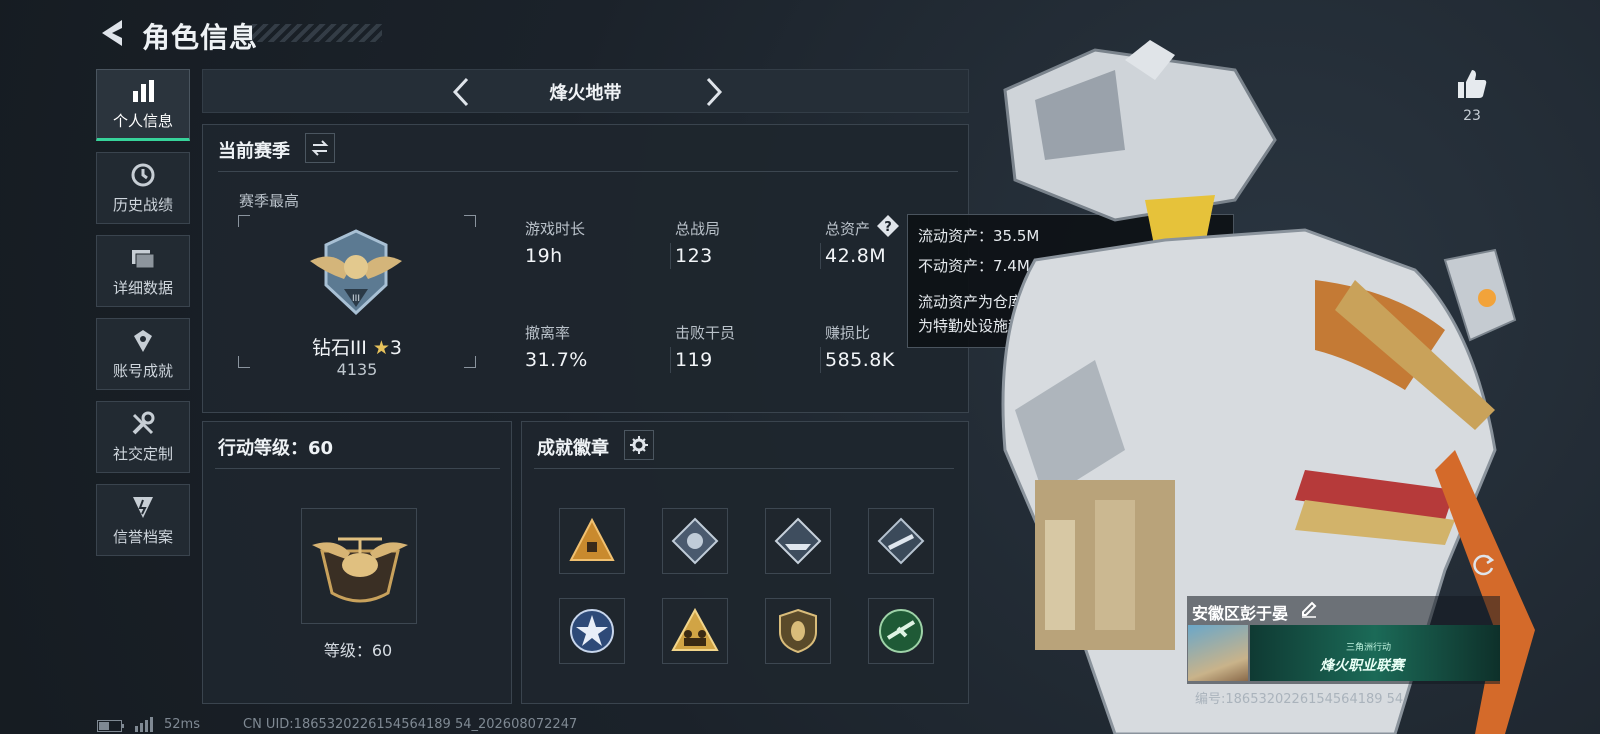  Describe the element at coordinates (694, 360) in the screenshot. I see `stat-value-operators-defeated: 119` at that location.